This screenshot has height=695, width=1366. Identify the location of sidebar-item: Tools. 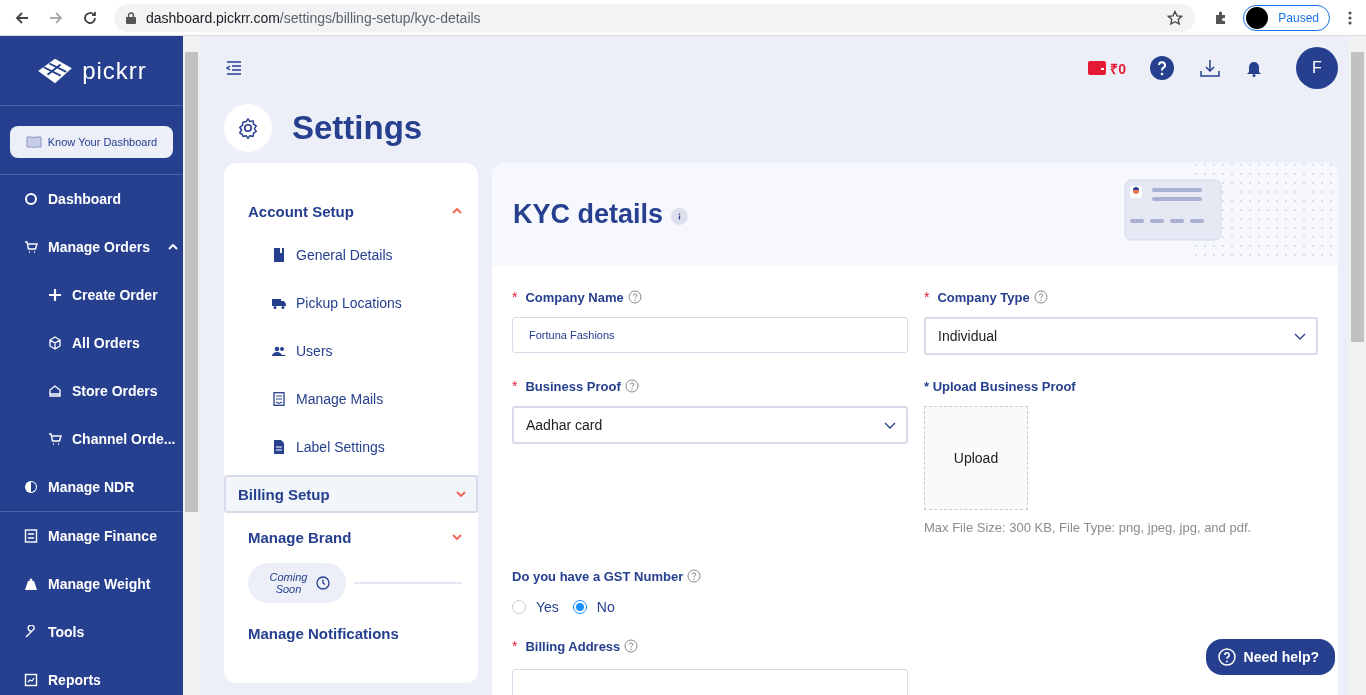
(91, 632).